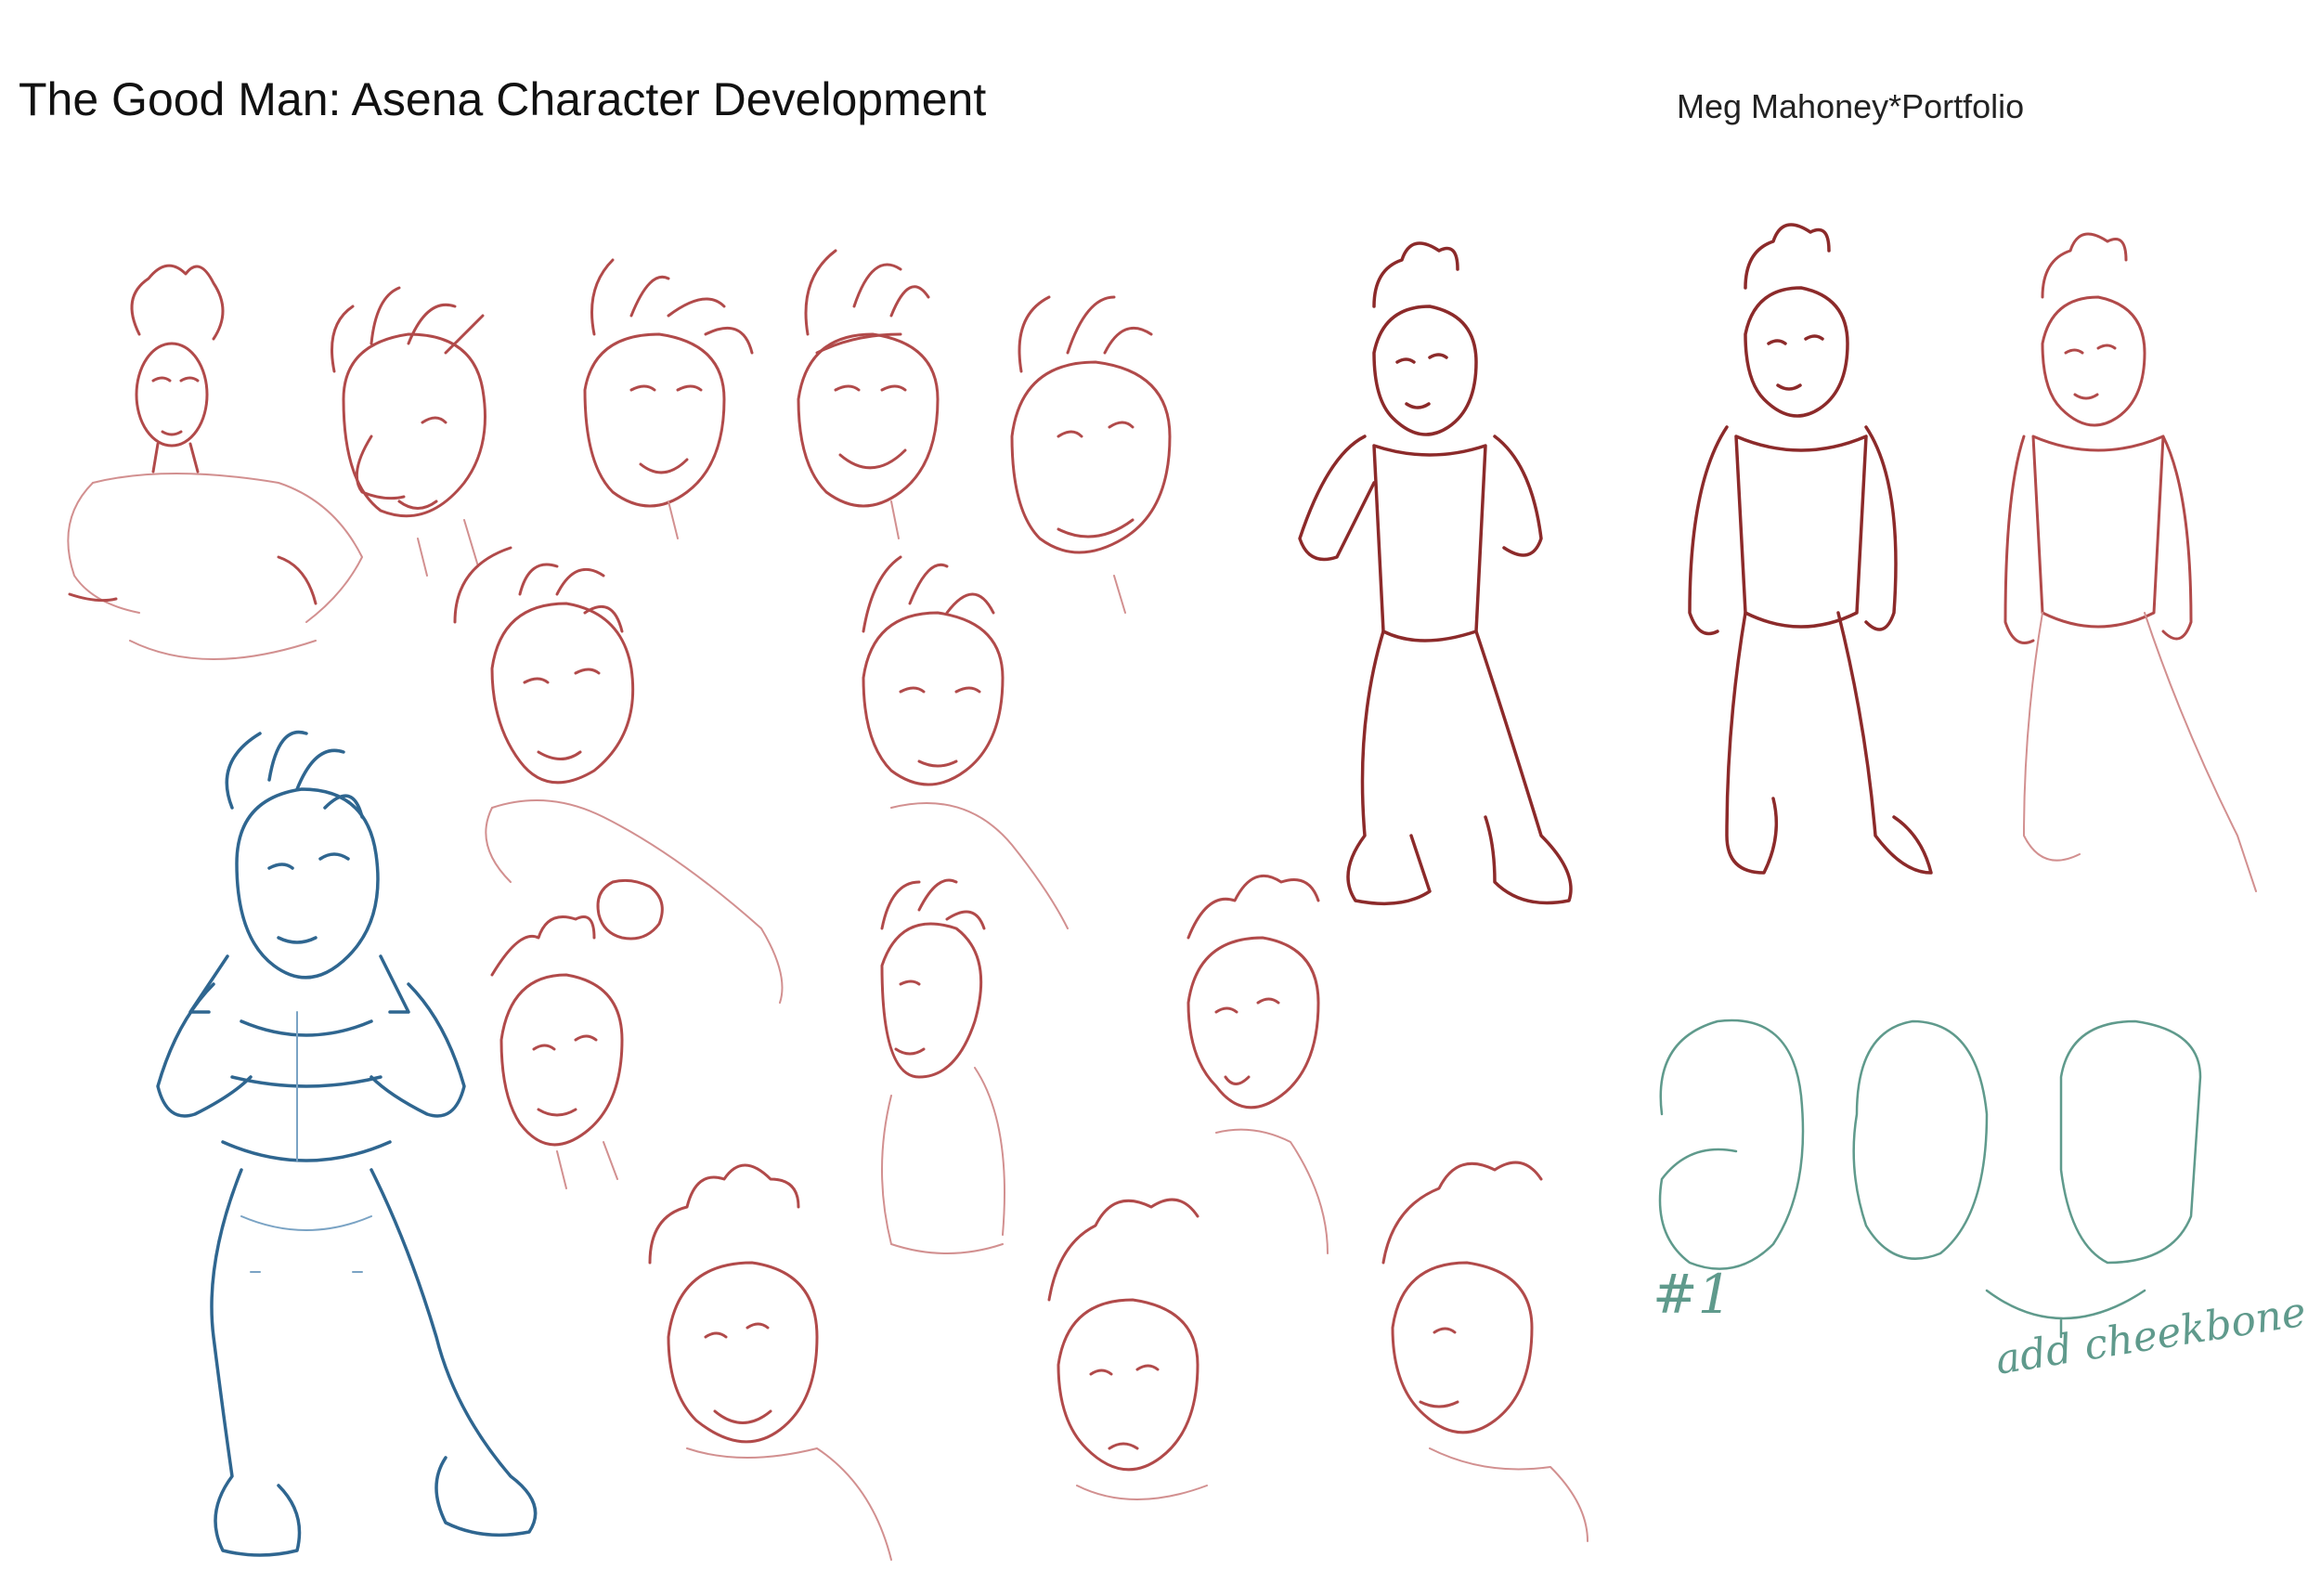 This screenshot has width=2321, height=1596. Describe the element at coordinates (943, 1066) in the screenshot. I see `sketch-profile-bust` at that location.